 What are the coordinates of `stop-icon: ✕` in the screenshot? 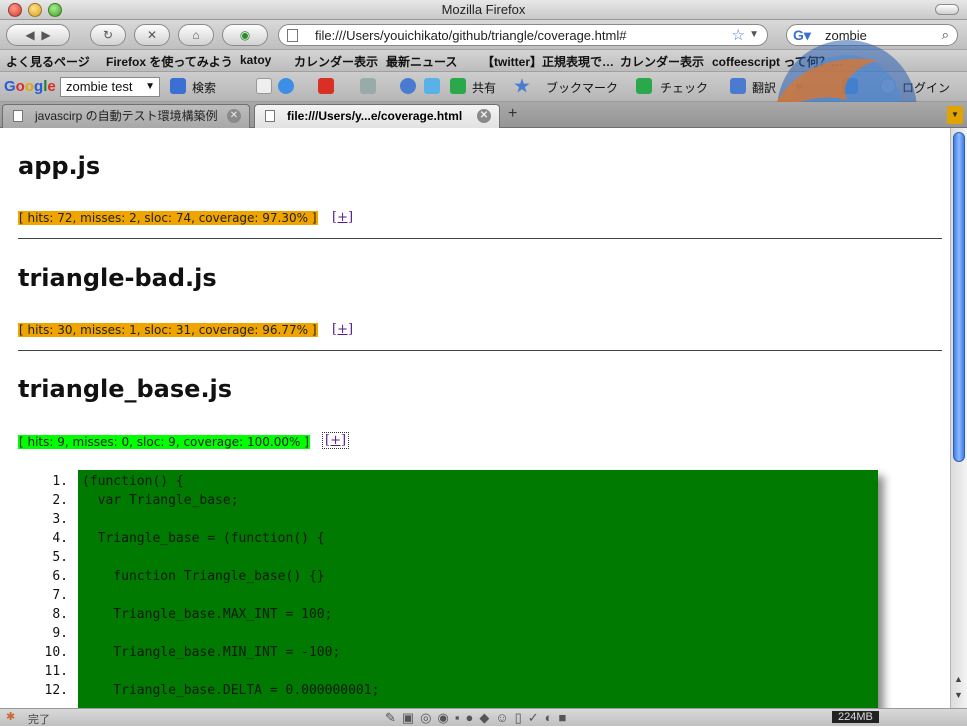 It's located at (152, 35).